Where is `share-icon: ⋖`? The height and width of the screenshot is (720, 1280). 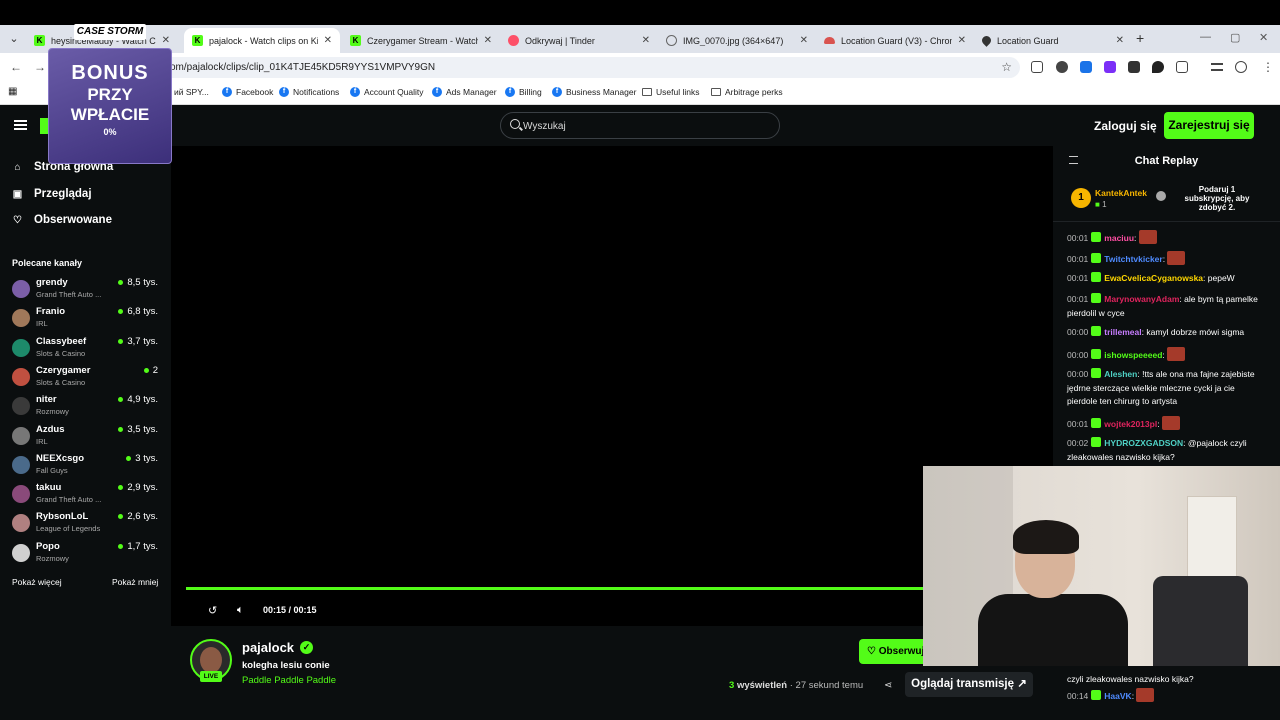 share-icon: ⋖ is located at coordinates (888, 685).